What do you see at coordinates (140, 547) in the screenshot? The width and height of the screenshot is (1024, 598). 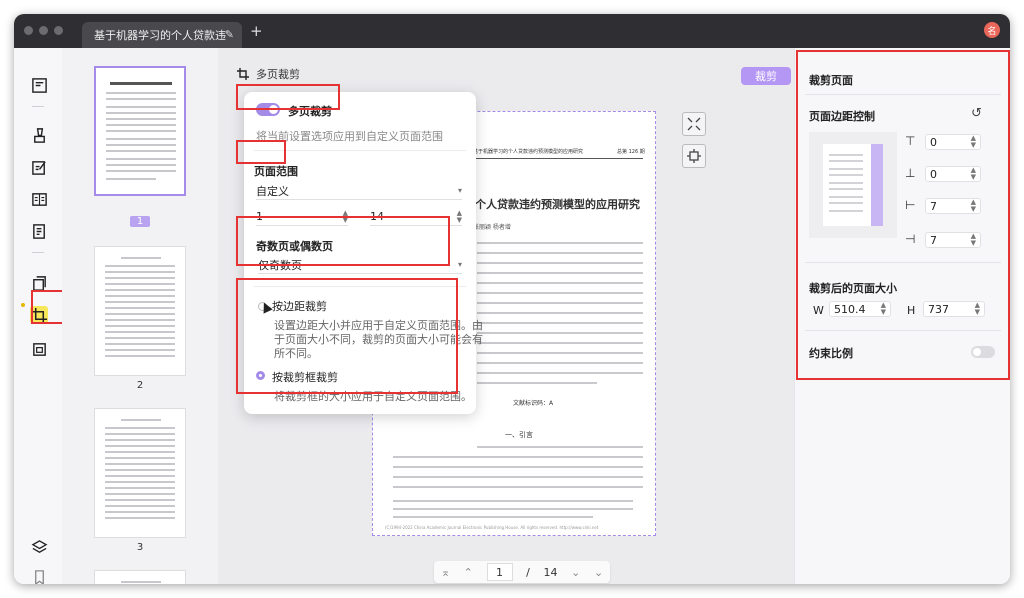 I see `thumbnail-label: 3` at bounding box center [140, 547].